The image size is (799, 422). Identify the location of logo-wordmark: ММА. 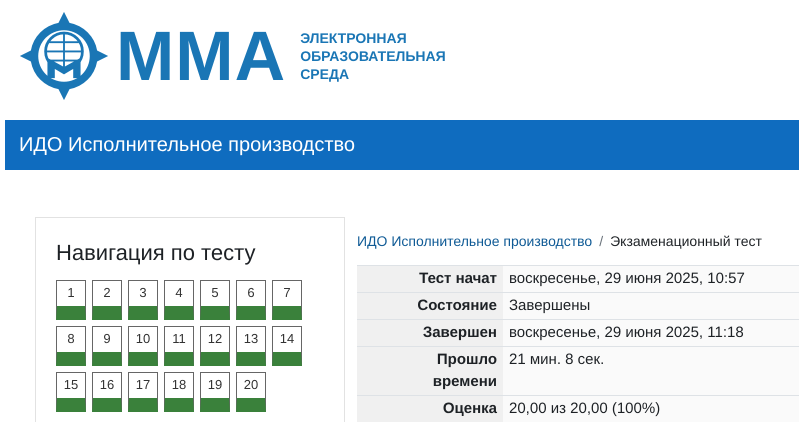
(201, 56).